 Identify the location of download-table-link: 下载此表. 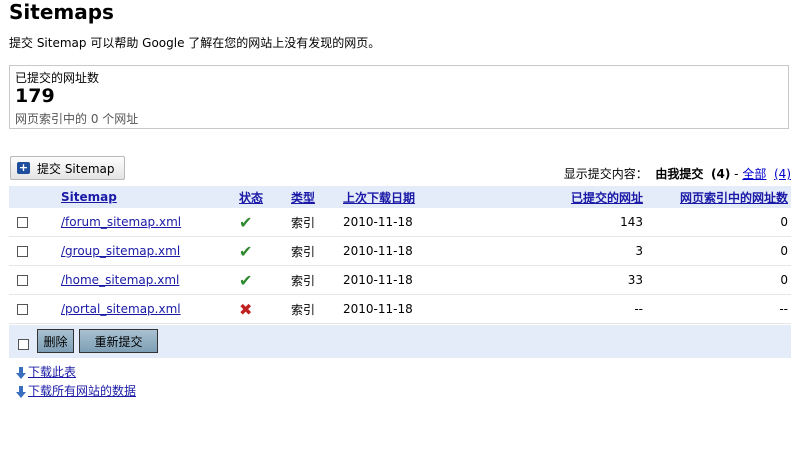
(45, 371).